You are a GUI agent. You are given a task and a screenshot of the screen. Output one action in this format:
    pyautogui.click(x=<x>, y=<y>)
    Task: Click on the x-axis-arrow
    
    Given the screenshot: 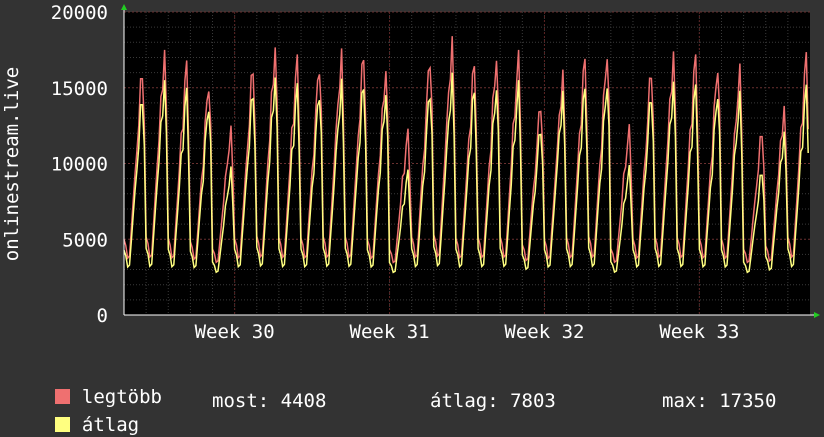 What is the action you would take?
    pyautogui.click(x=817, y=315)
    